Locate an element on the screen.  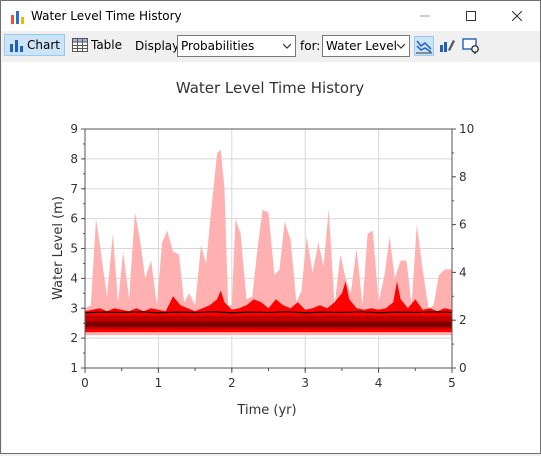
area-chart-icon is located at coordinates (424, 47).